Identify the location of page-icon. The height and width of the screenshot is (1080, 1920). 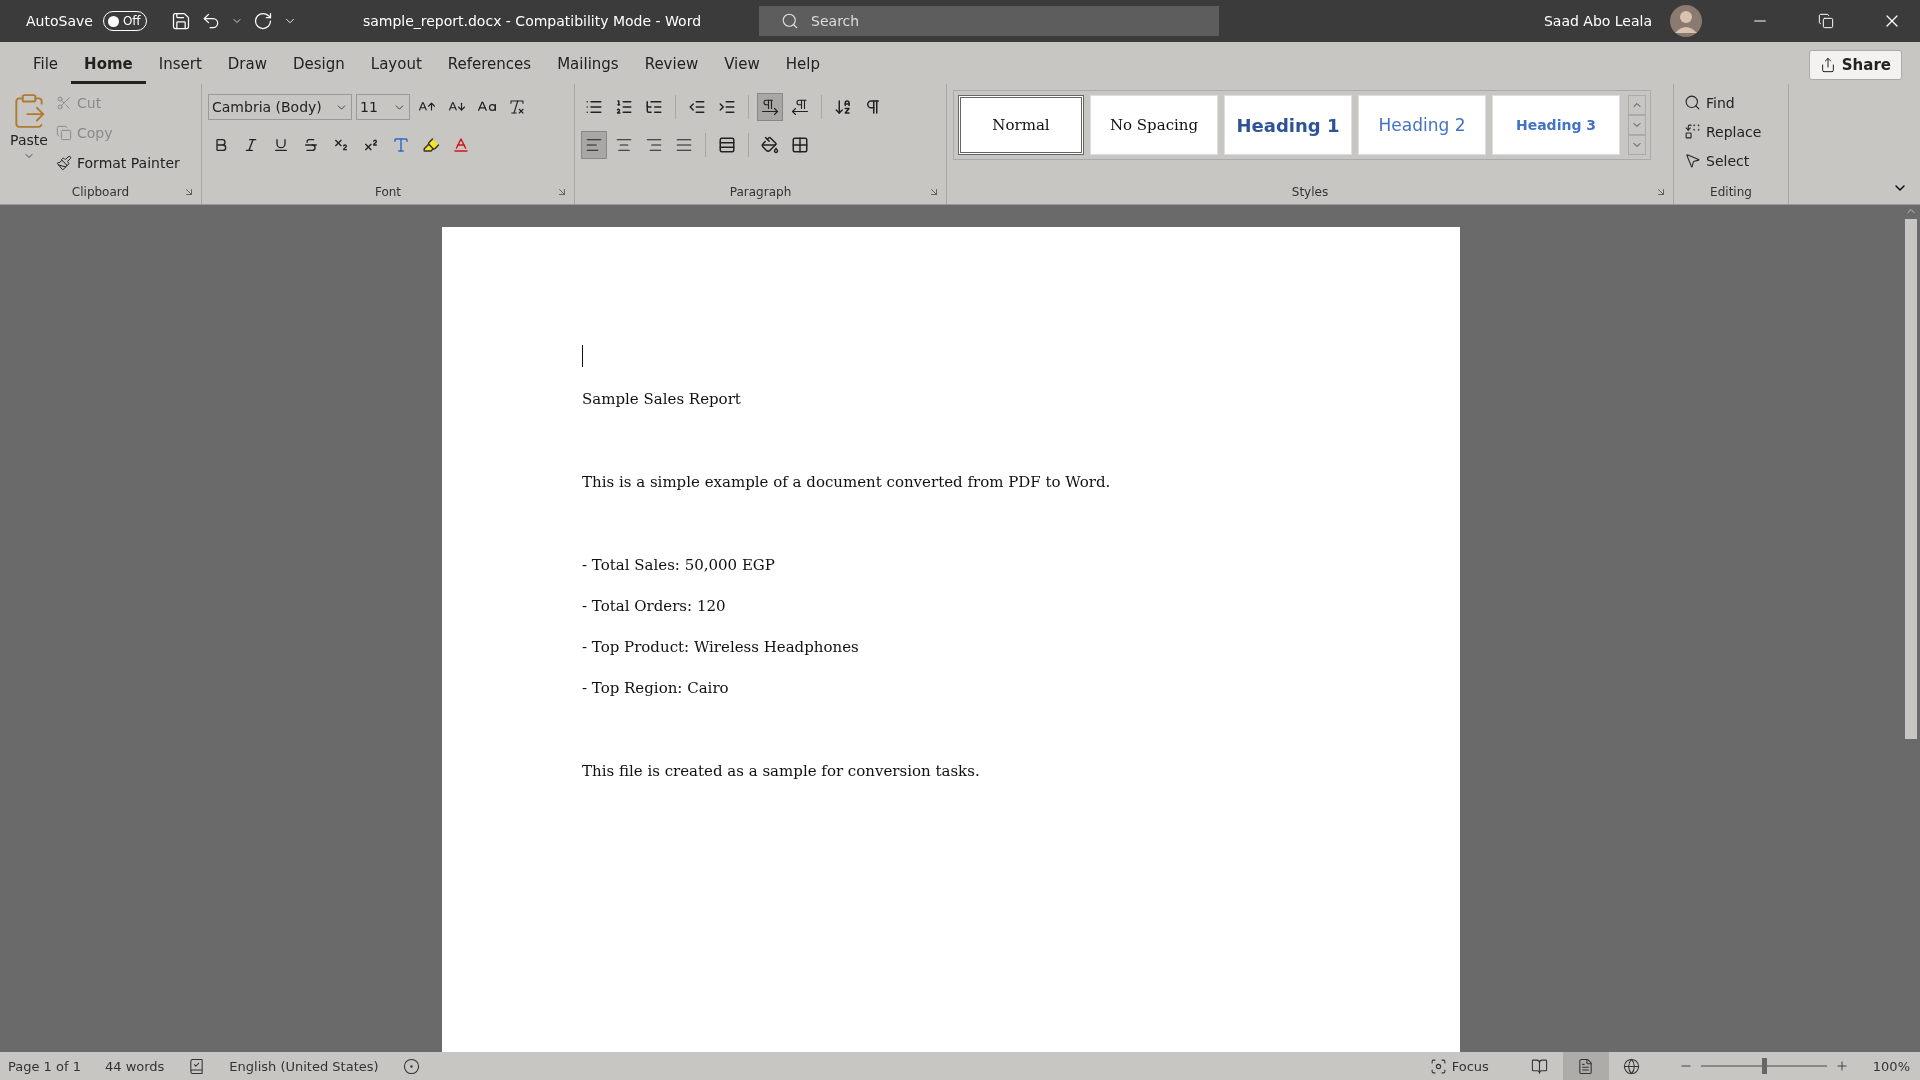
(1586, 1066).